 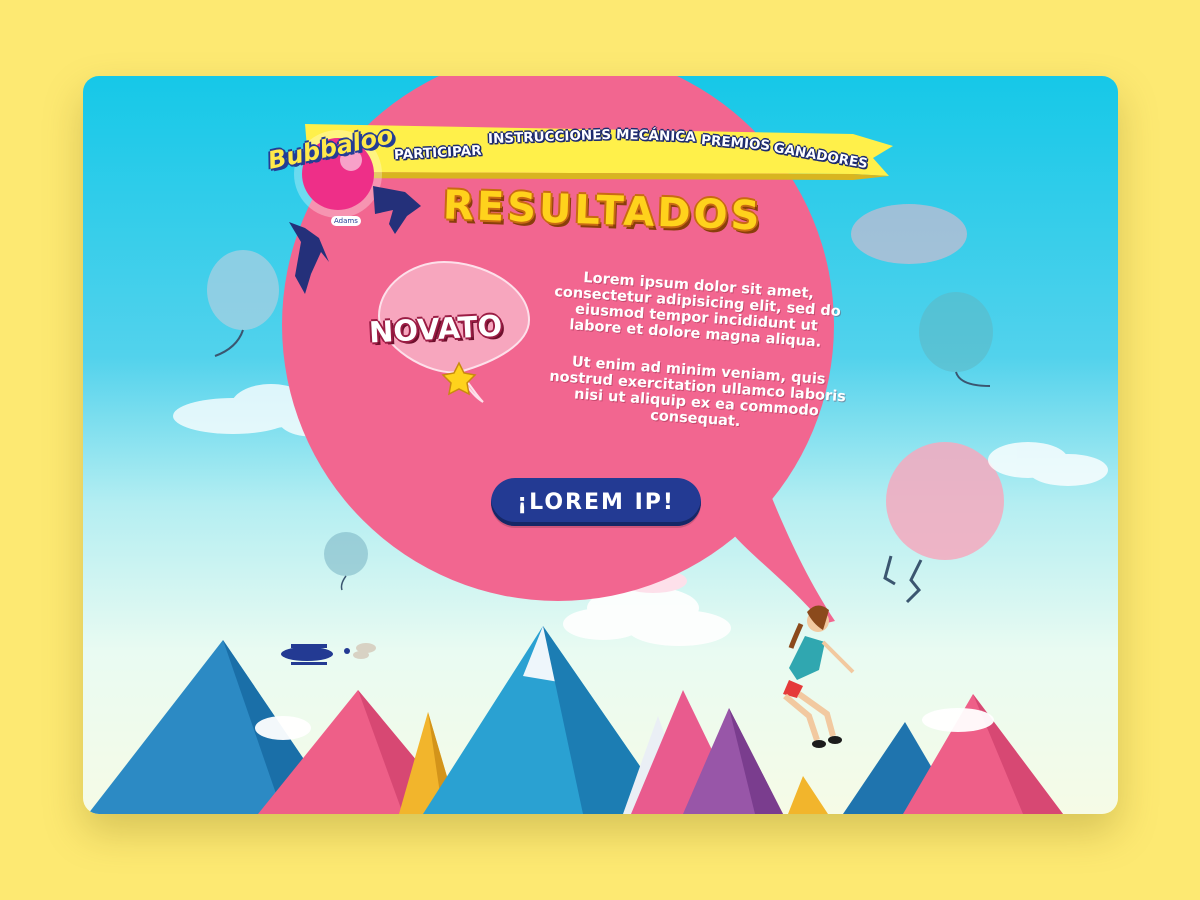 I want to click on cloud, so click(x=1048, y=464).